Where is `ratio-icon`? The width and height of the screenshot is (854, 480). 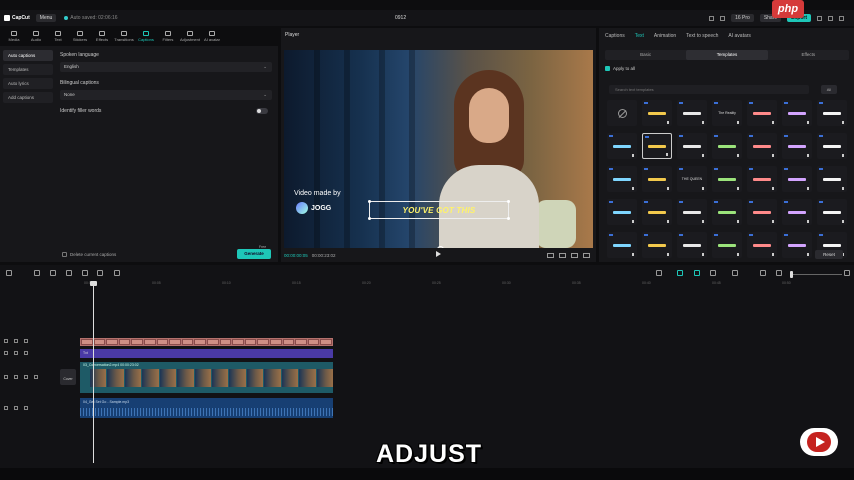 ratio-icon is located at coordinates (574, 255).